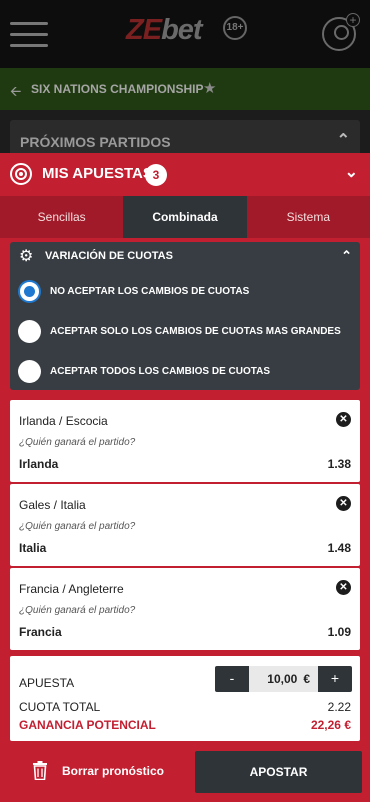  What do you see at coordinates (185, 257) in the screenshot?
I see `odds-variation-header: ⚙ VARIACIÓN DE CUOTAS ⌃` at bounding box center [185, 257].